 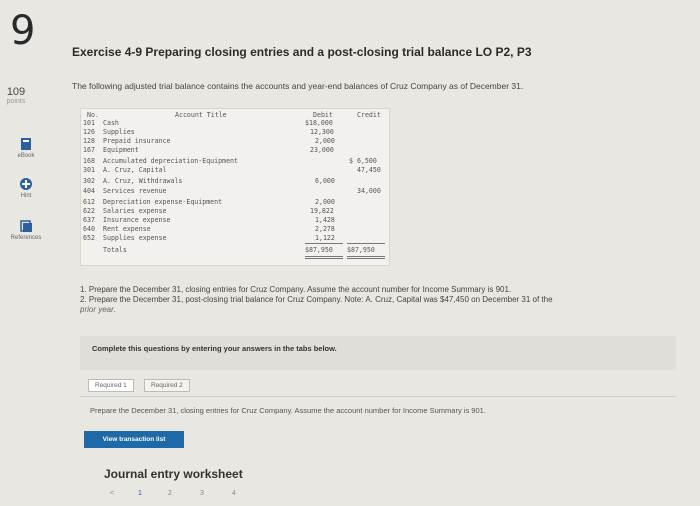 I want to click on row-debit: 6,000, so click(x=325, y=181).